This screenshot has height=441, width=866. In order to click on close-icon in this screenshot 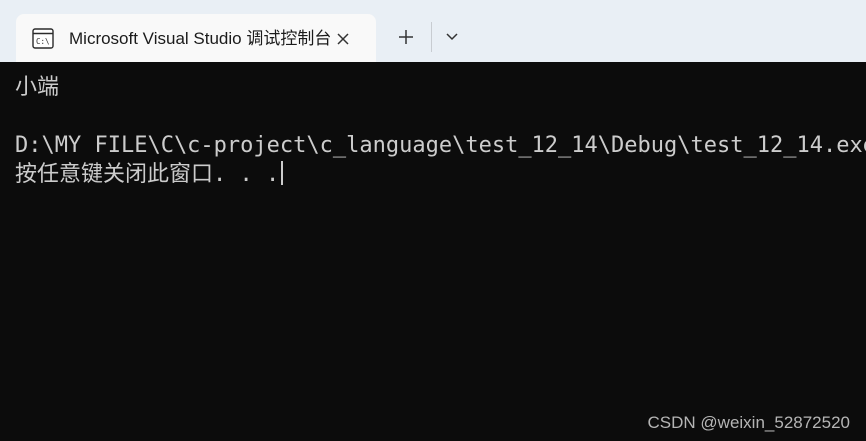, I will do `click(343, 39)`.